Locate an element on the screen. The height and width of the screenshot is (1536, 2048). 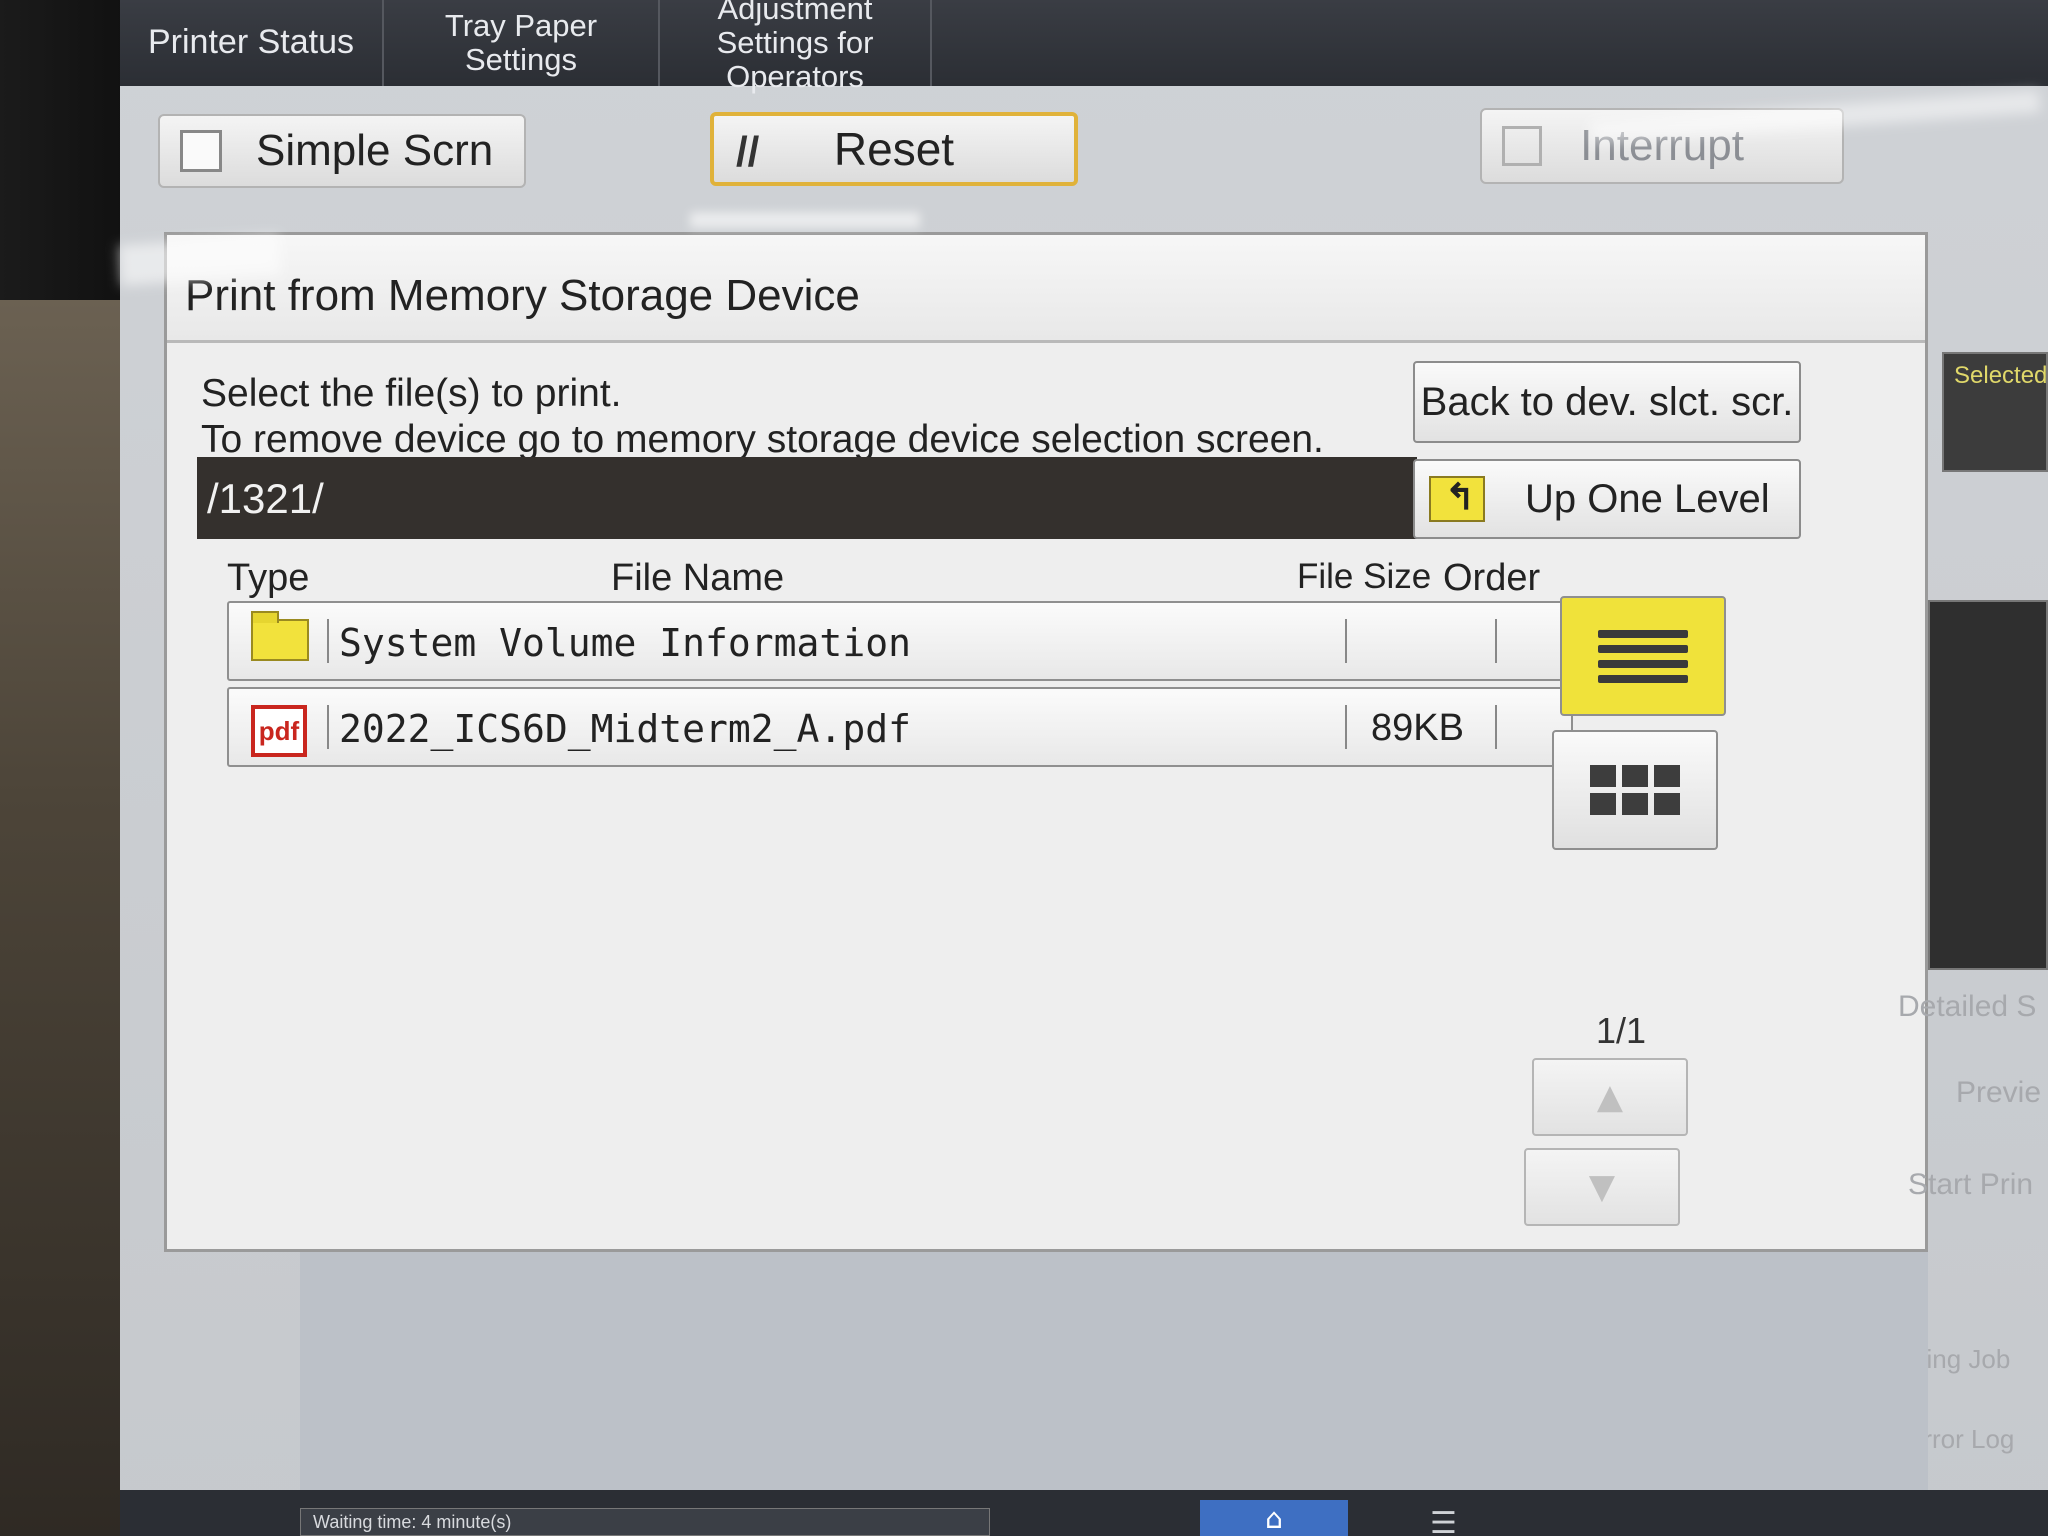
back-to-device-select-button: Back to dev. slct. scr. is located at coordinates (1607, 402).